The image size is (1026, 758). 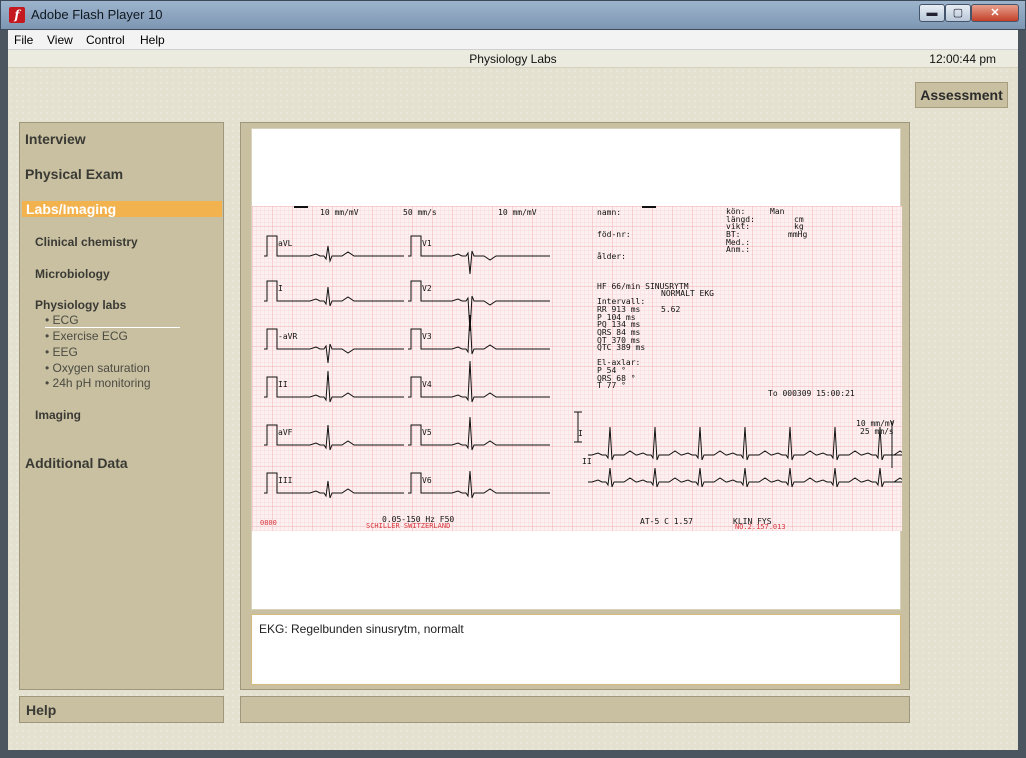 What do you see at coordinates (877, 431) in the screenshot?
I see `rhythm-speed: 25 mm/s` at bounding box center [877, 431].